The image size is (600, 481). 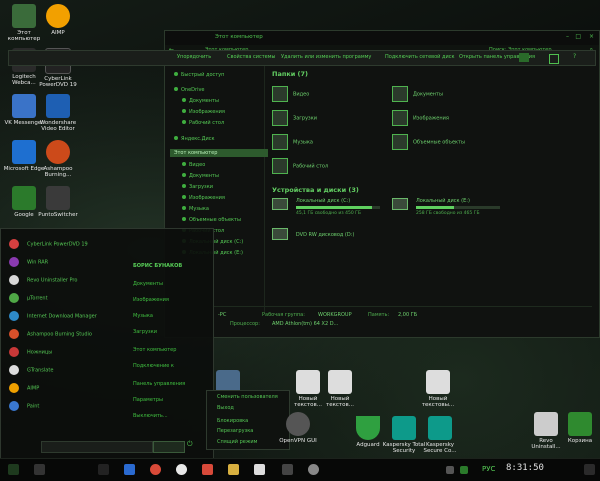 What do you see at coordinates (428, 142) in the screenshot?
I see `folder-item: Объемные объекты` at bounding box center [428, 142].